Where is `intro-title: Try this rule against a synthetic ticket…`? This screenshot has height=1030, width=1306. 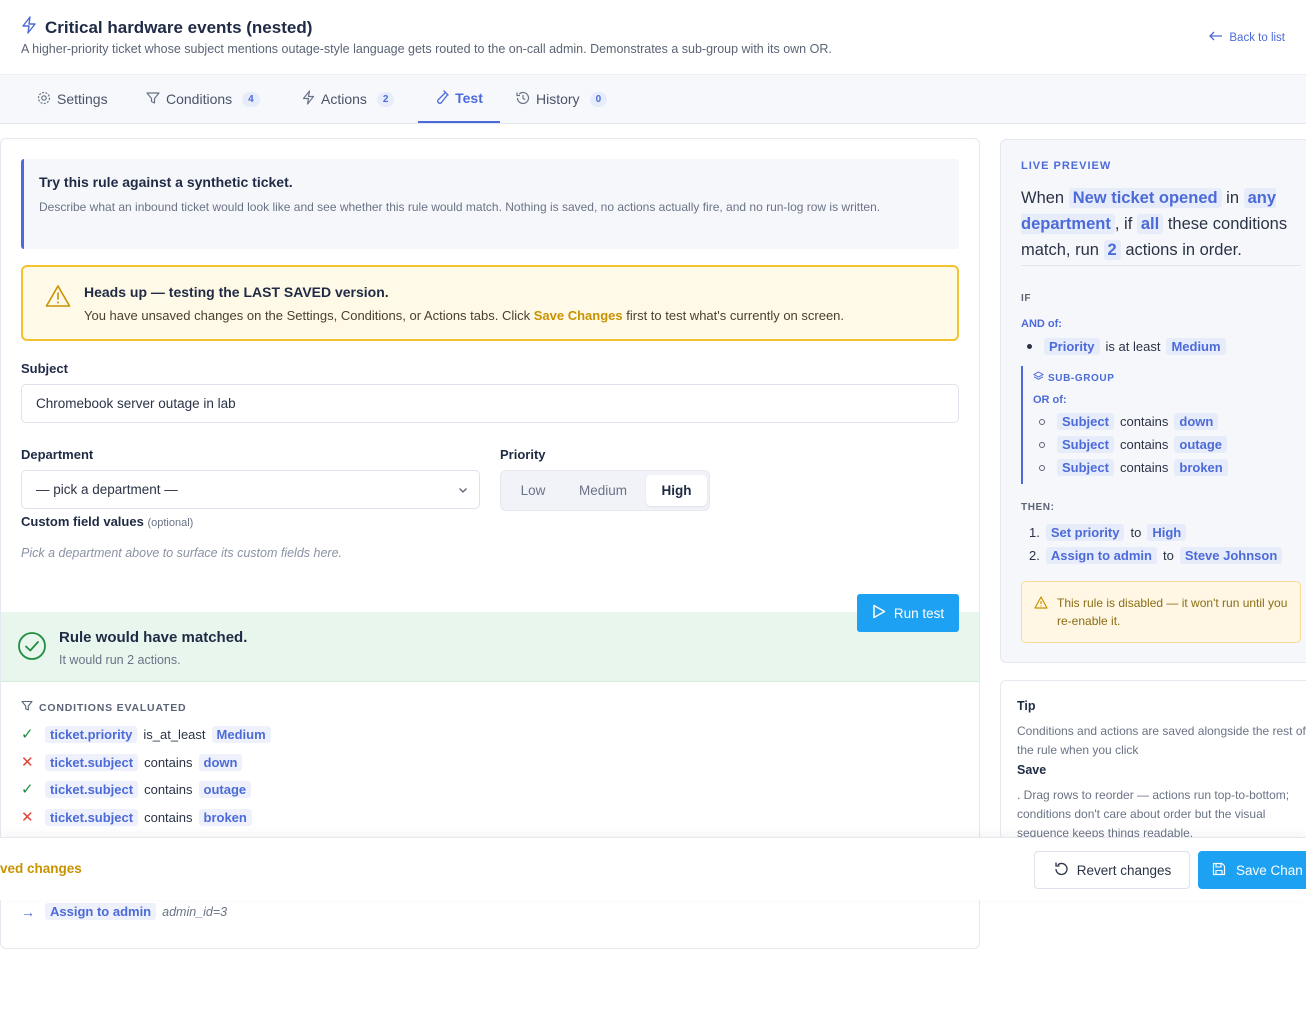 intro-title: Try this rule against a synthetic ticket… is located at coordinates (166, 182).